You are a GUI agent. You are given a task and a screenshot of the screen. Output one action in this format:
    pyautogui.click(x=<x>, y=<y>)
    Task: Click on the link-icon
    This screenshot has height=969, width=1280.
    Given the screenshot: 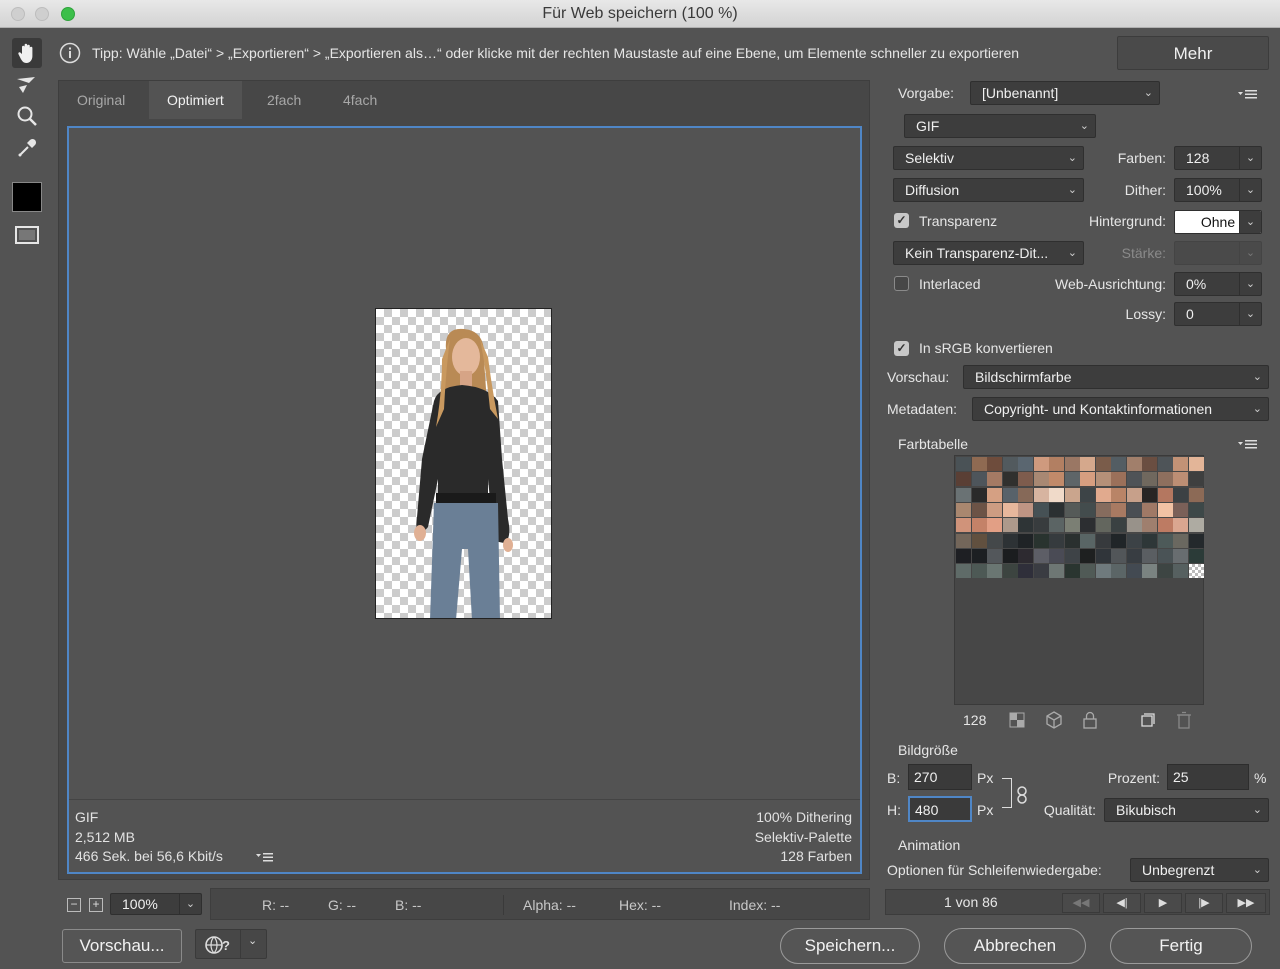 What is the action you would take?
    pyautogui.click(x=1022, y=796)
    